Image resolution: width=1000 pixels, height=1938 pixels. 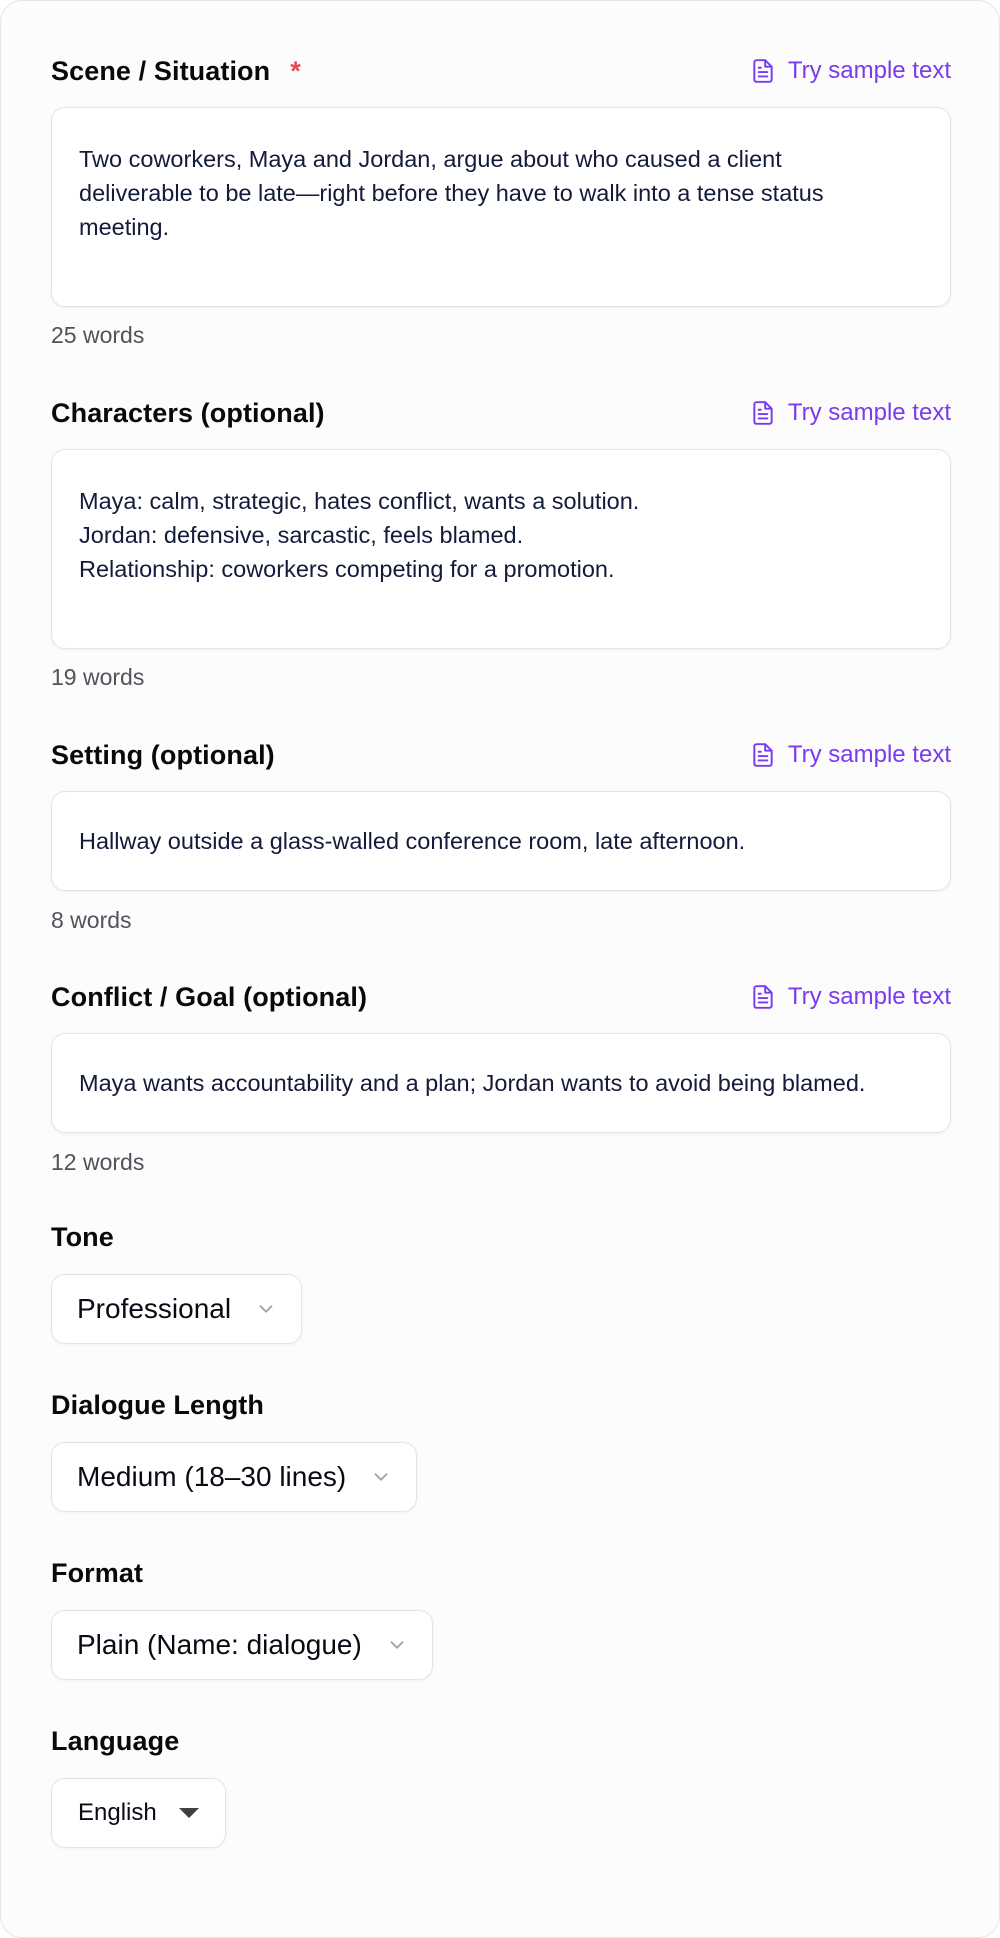 What do you see at coordinates (82, 1237) in the screenshot?
I see `tone-label: Tone` at bounding box center [82, 1237].